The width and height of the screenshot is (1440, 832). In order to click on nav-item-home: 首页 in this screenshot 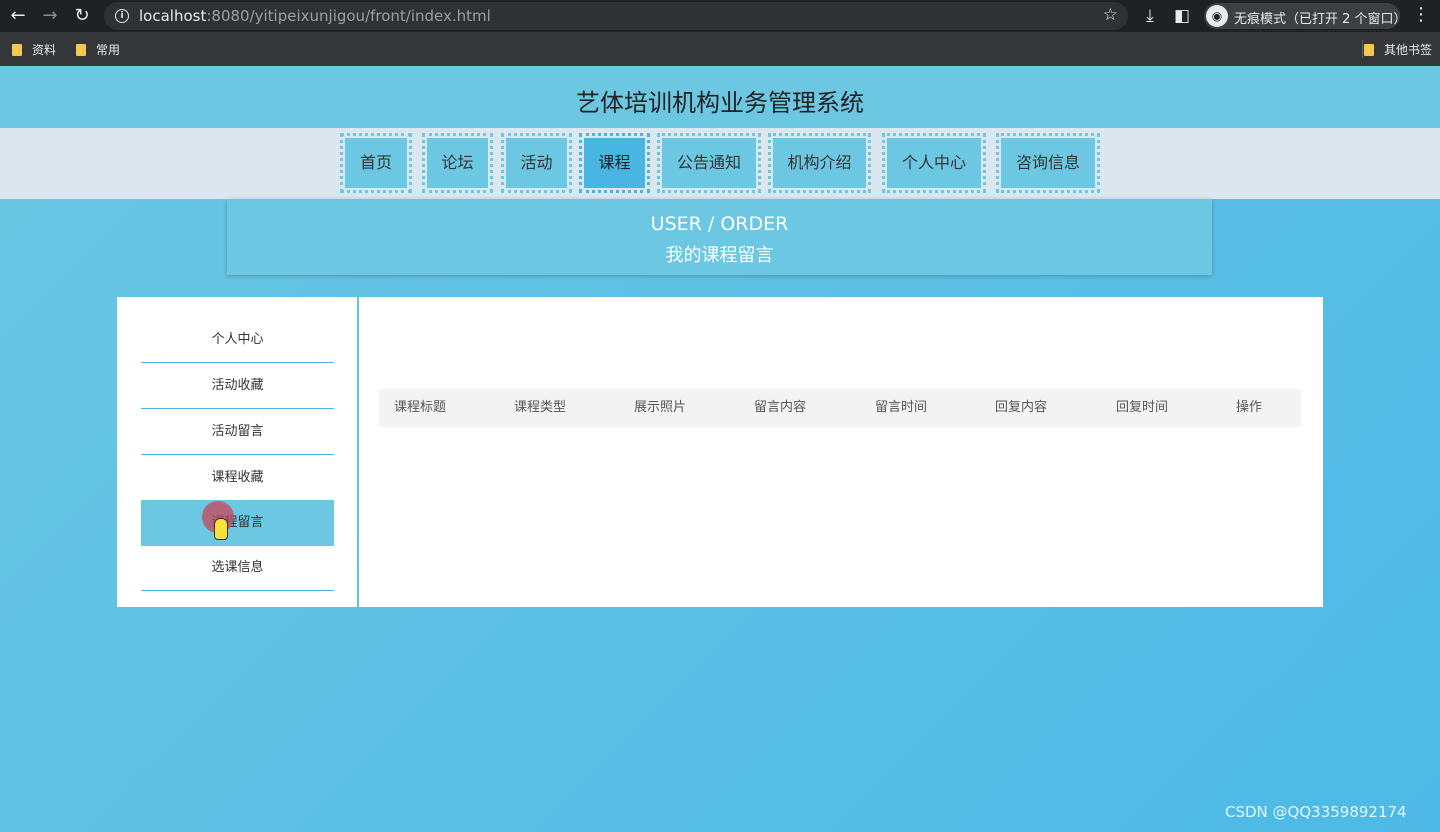, I will do `click(376, 163)`.